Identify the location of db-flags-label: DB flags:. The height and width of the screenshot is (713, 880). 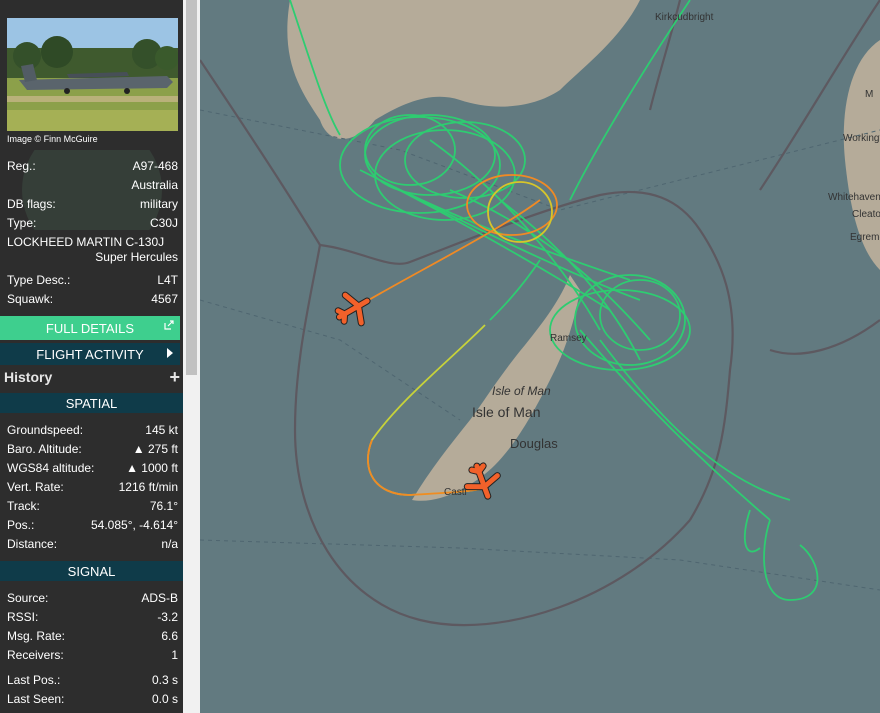
(31, 204).